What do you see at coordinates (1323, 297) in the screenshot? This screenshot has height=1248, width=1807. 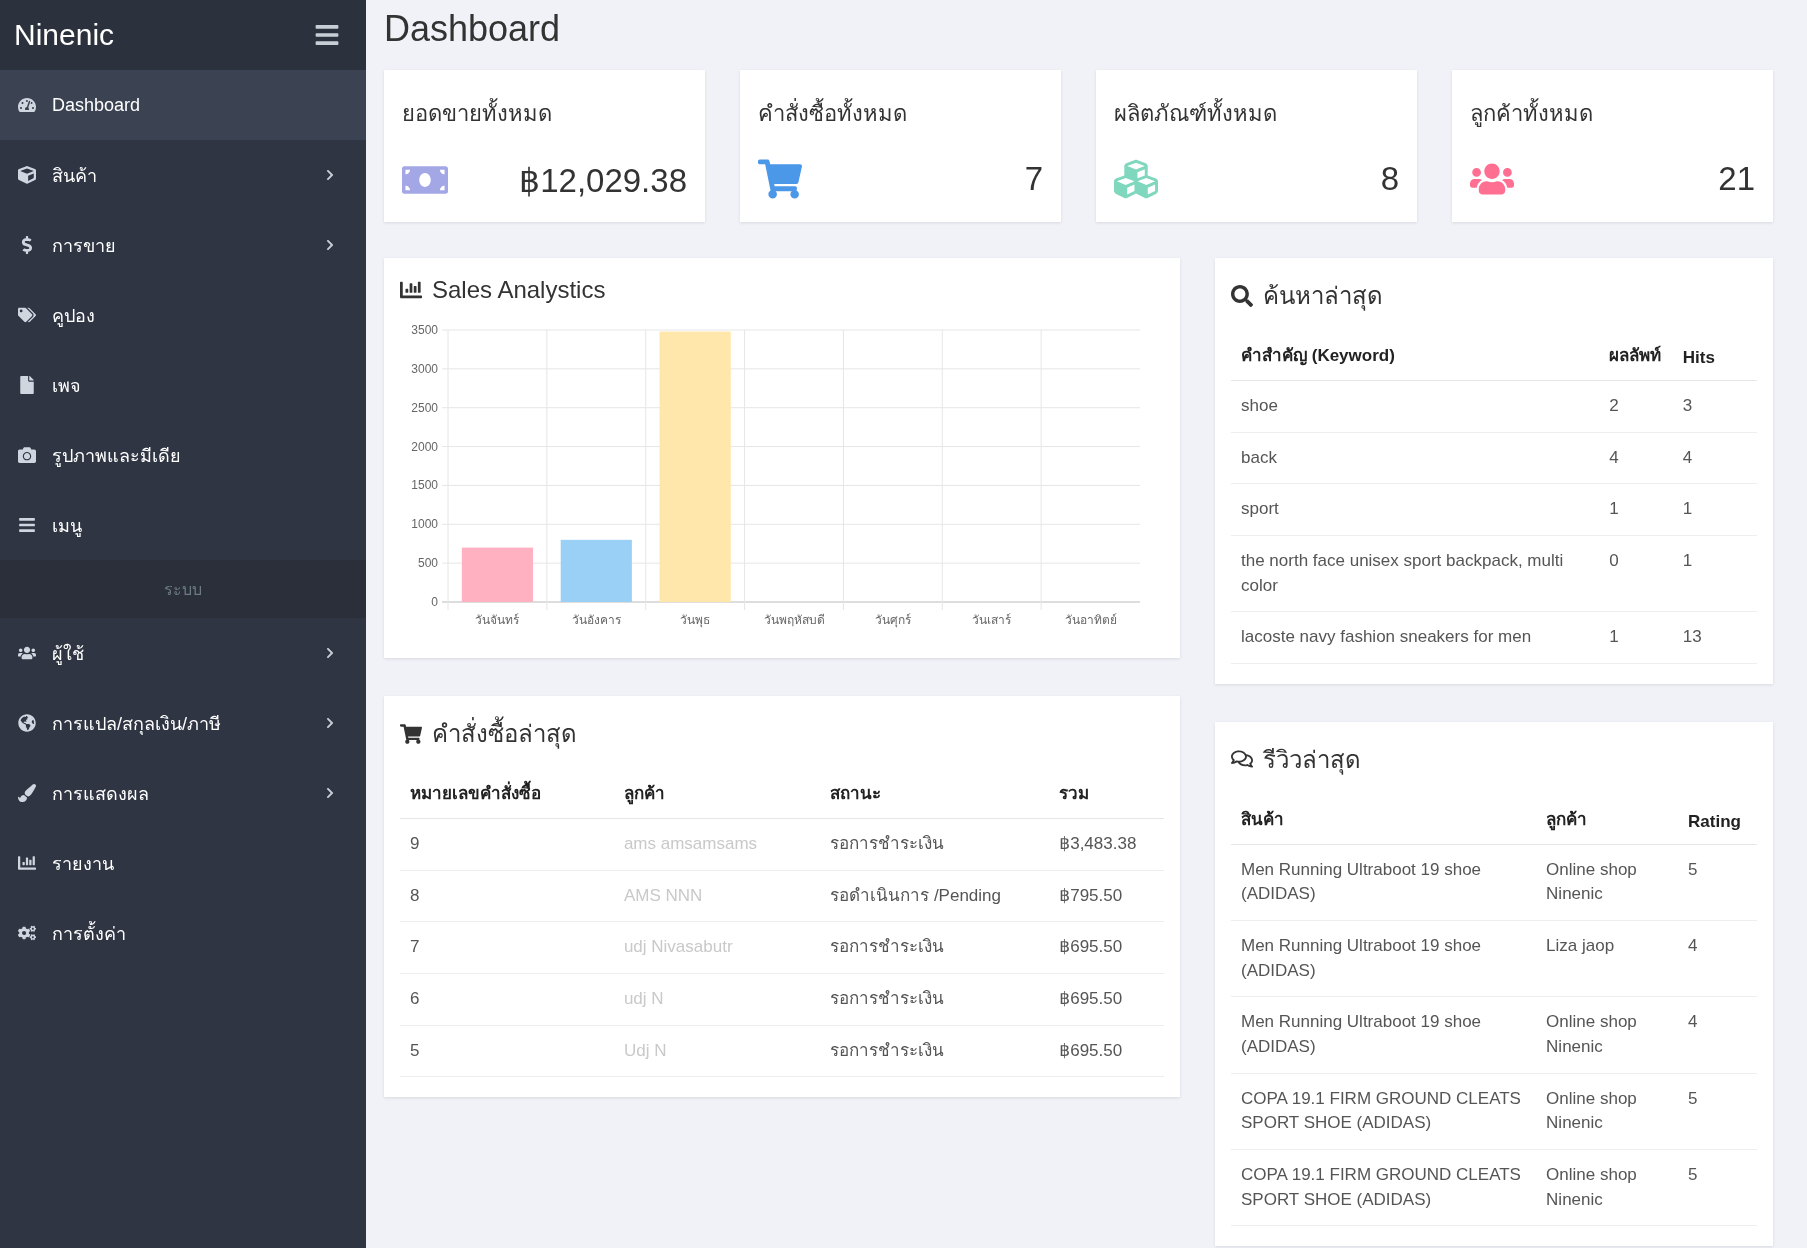 I see `panel-title: ค้นหาล่าสุด` at bounding box center [1323, 297].